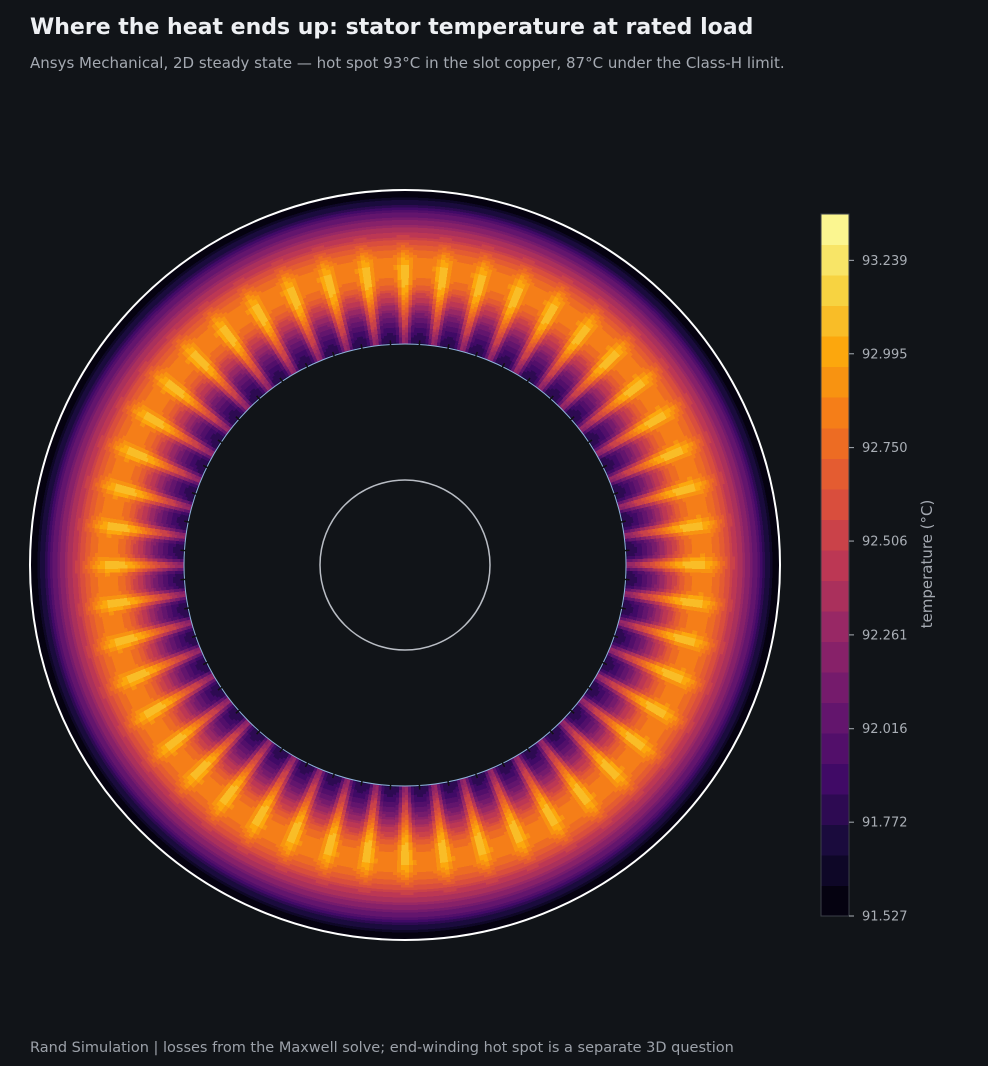 This screenshot has width=988, height=1066. I want to click on colorbar-tick-label: 92.016, so click(885, 729).